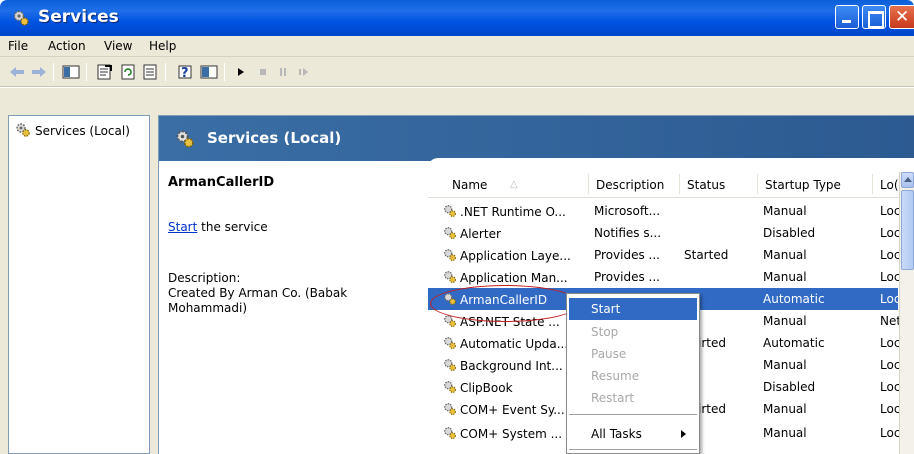 Image resolution: width=914 pixels, height=454 pixels. I want to click on close-button: ✕, so click(901, 17).